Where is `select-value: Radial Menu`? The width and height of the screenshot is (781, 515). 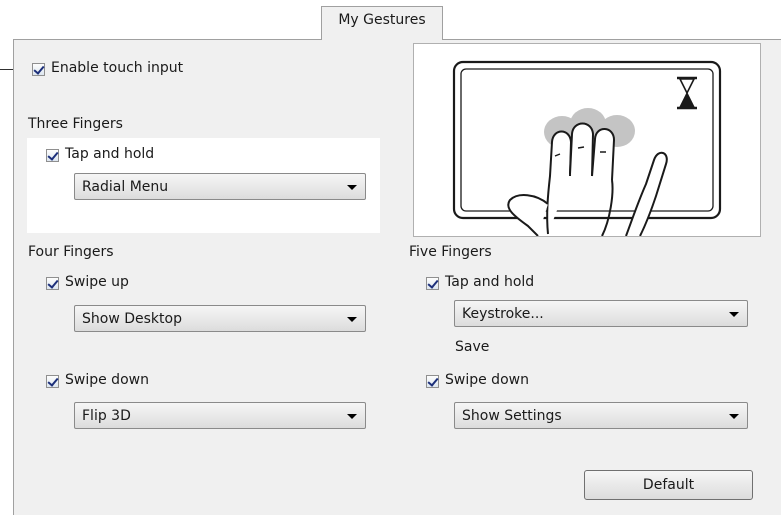
select-value: Radial Menu is located at coordinates (125, 187).